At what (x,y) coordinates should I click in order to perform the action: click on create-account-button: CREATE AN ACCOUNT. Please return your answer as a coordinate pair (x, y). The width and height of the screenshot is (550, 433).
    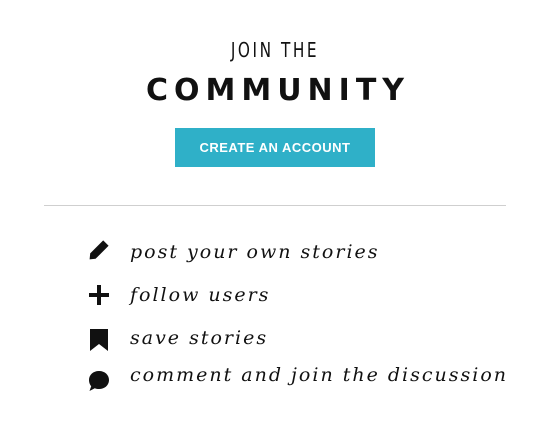
    Looking at the image, I should click on (275, 147).